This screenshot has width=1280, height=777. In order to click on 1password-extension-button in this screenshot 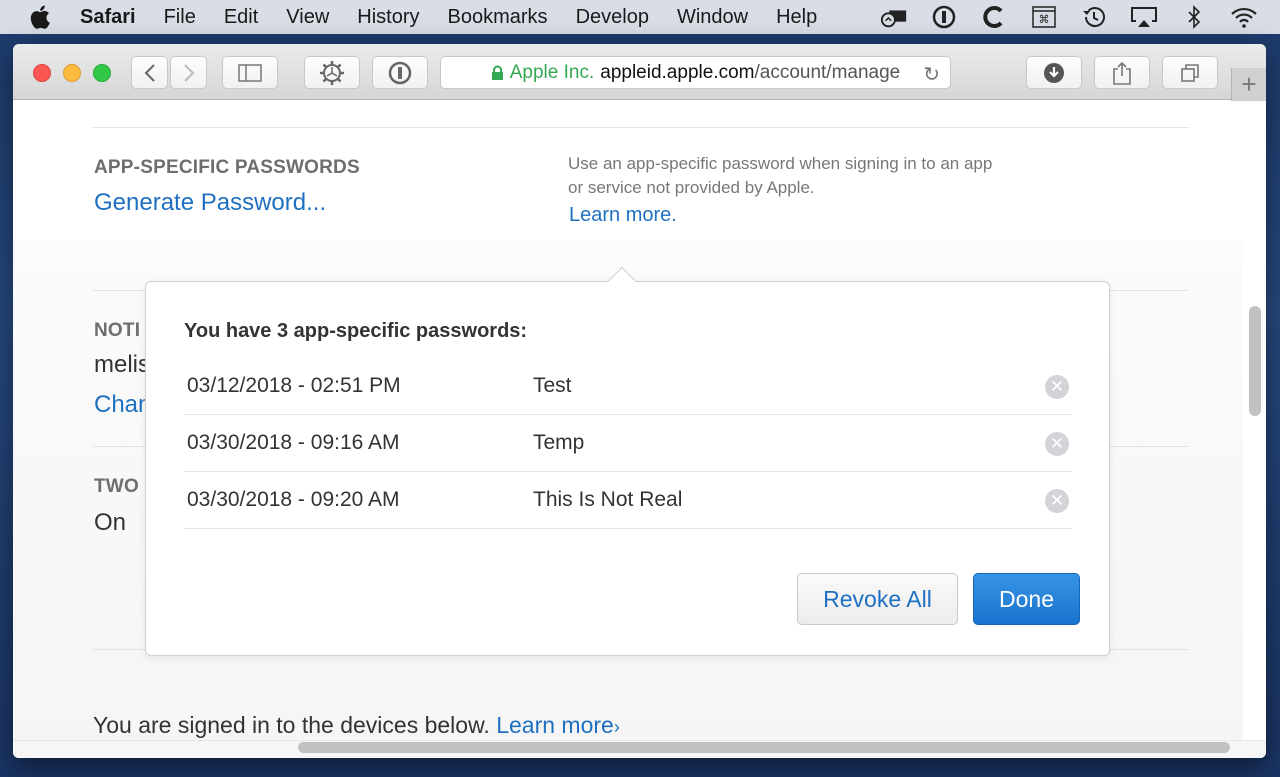, I will do `click(400, 72)`.